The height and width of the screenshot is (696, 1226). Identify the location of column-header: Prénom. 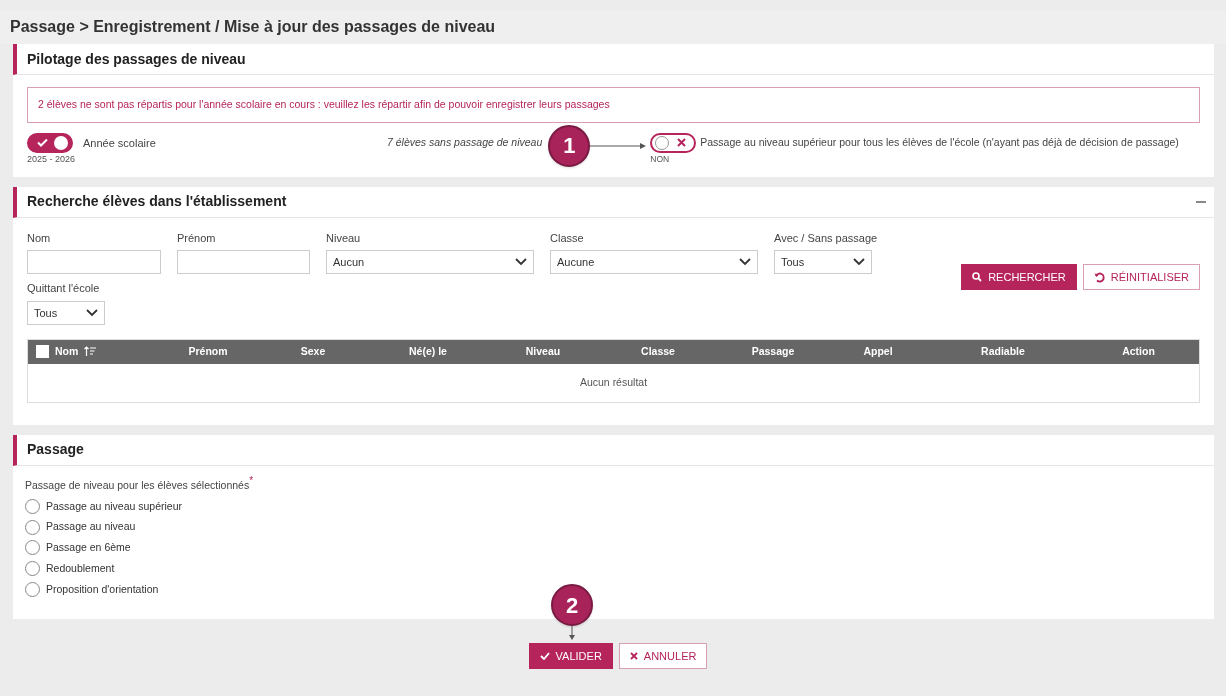
(208, 351).